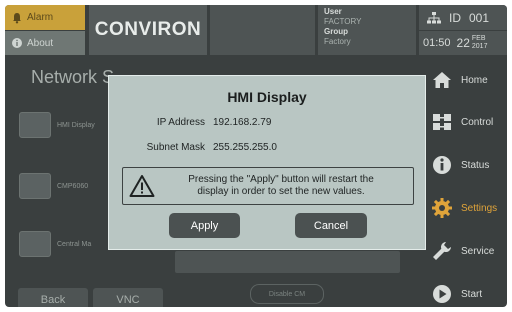 The image size is (512, 312). I want to click on sidebar-item-settings: Settings, so click(465, 208).